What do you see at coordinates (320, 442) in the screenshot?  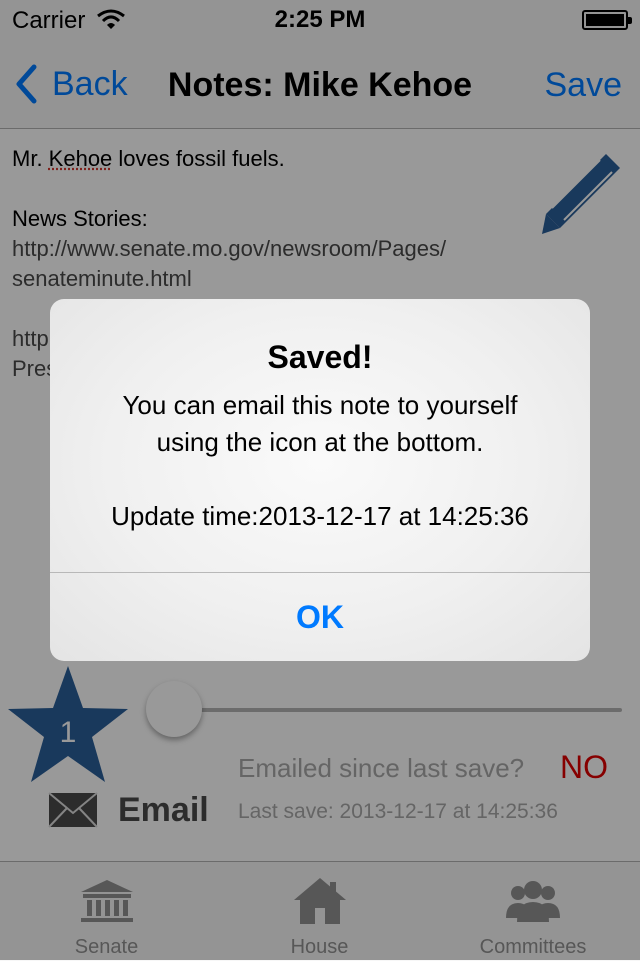 I see `alert-message-line: using the icon at the bottom.` at bounding box center [320, 442].